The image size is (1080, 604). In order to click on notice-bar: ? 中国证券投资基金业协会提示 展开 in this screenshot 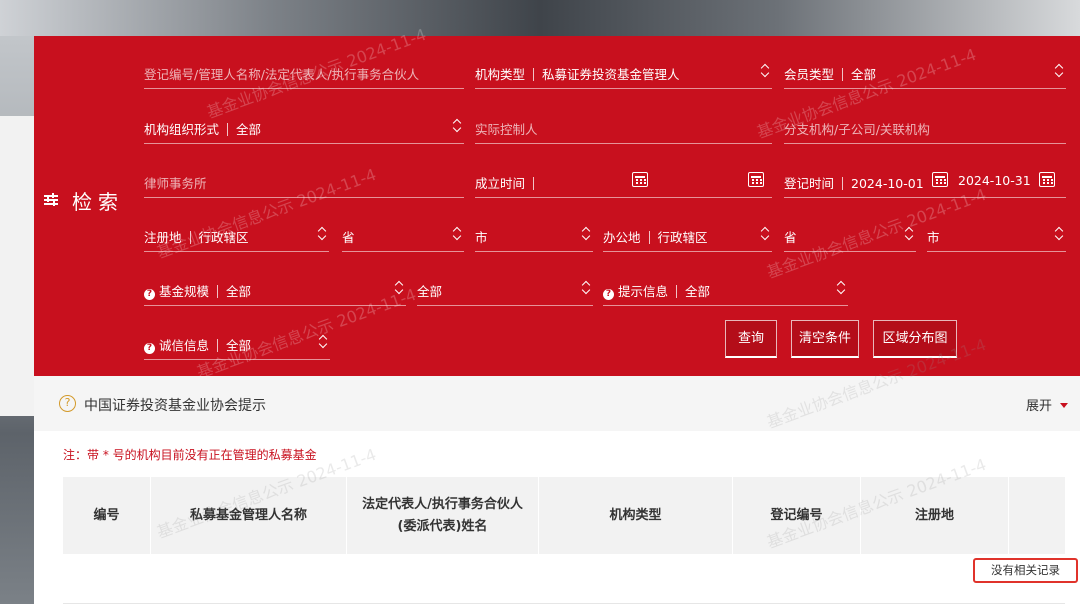, I will do `click(557, 403)`.